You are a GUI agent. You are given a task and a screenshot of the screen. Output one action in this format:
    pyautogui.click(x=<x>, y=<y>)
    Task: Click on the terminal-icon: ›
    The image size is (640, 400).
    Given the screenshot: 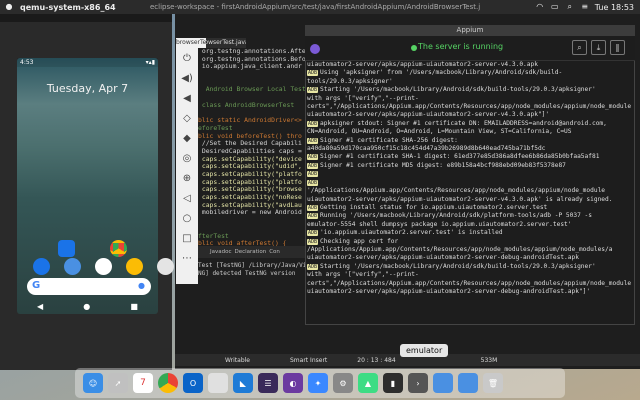 What is the action you would take?
    pyautogui.click(x=418, y=383)
    